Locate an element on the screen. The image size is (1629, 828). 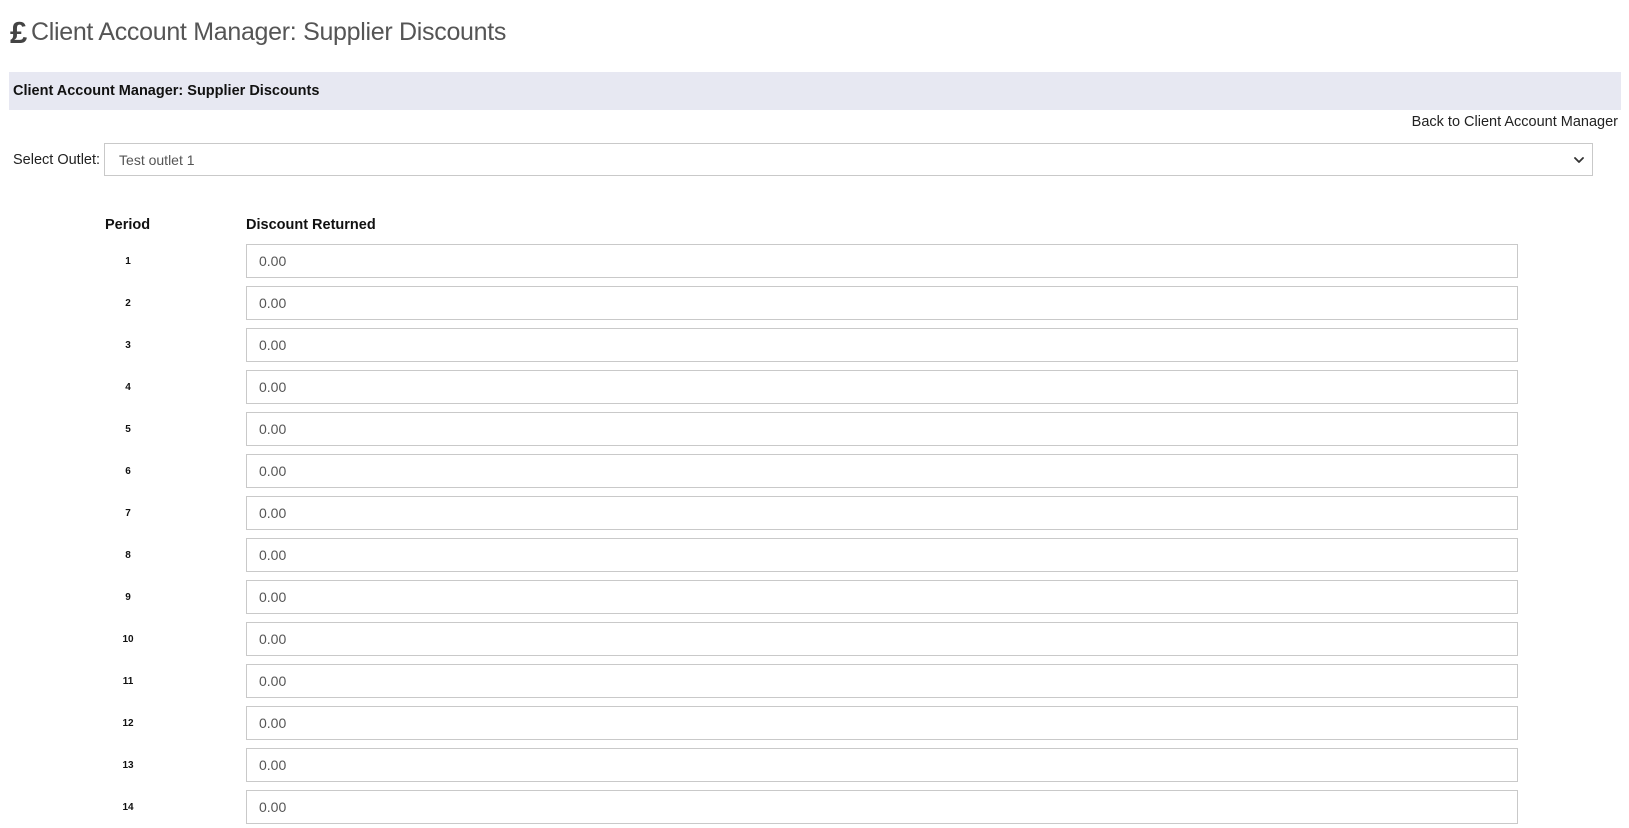
period-number: 6 is located at coordinates (128, 471).